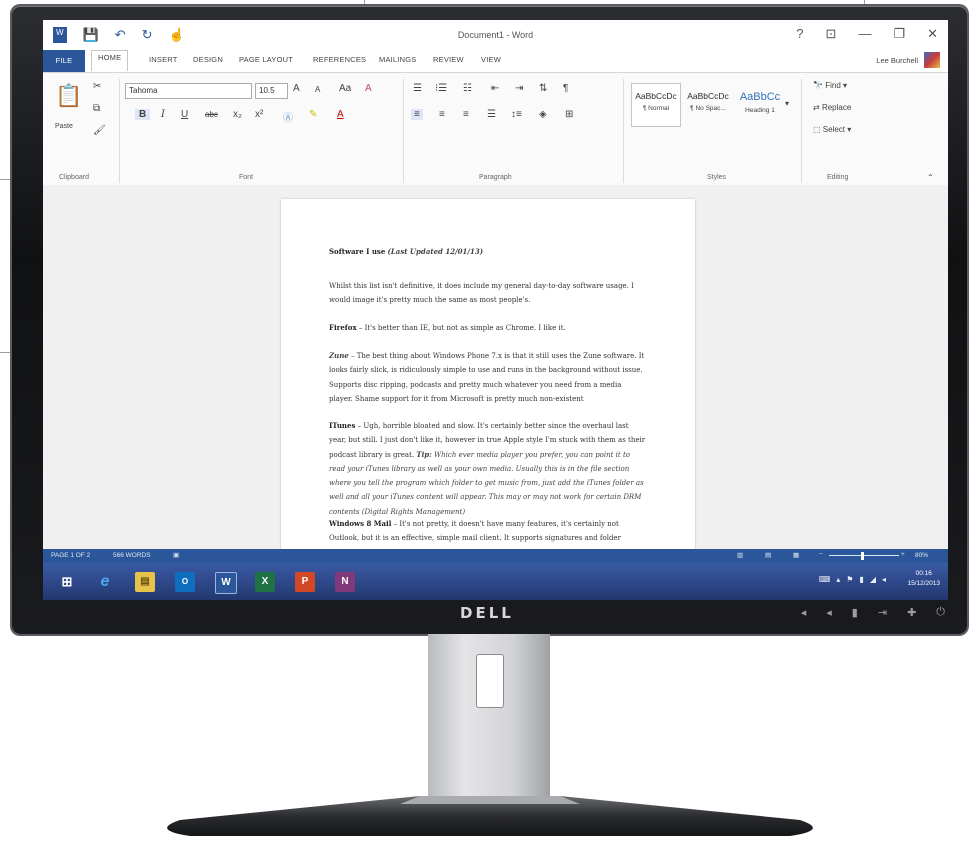 This screenshot has width=971, height=847. Describe the element at coordinates (796, 555) in the screenshot. I see `web-layout-icon: ▦` at that location.